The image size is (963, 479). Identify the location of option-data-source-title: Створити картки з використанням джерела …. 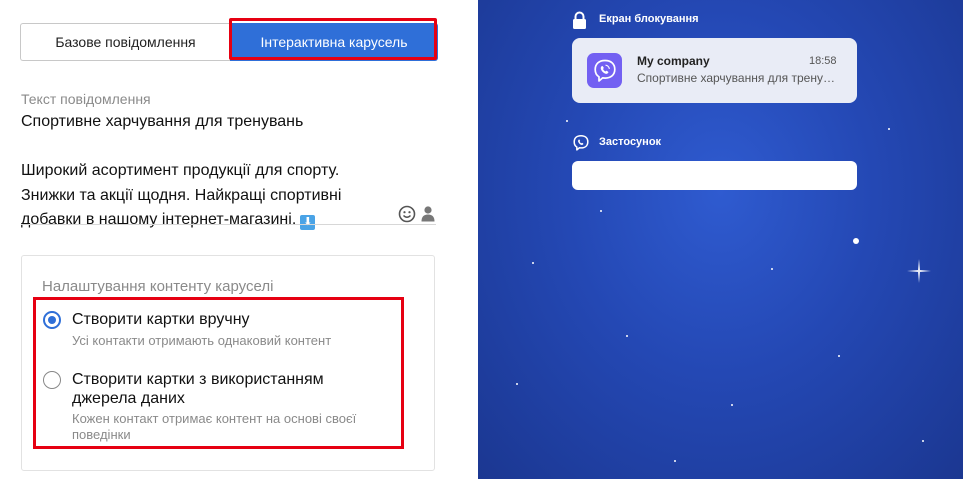
(222, 389).